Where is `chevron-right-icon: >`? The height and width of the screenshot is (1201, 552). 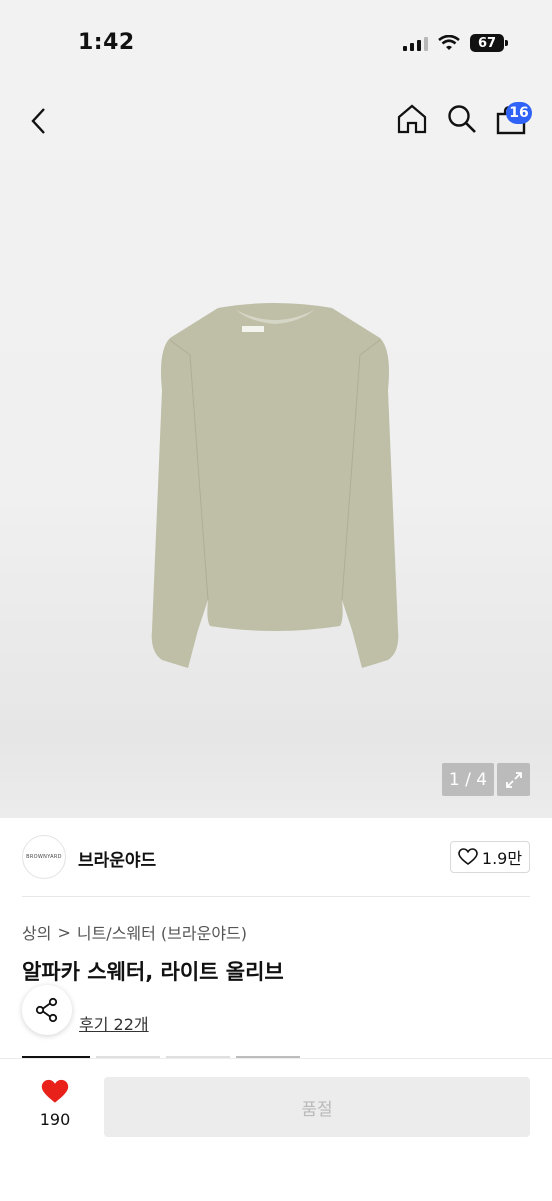 chevron-right-icon: > is located at coordinates (64, 932).